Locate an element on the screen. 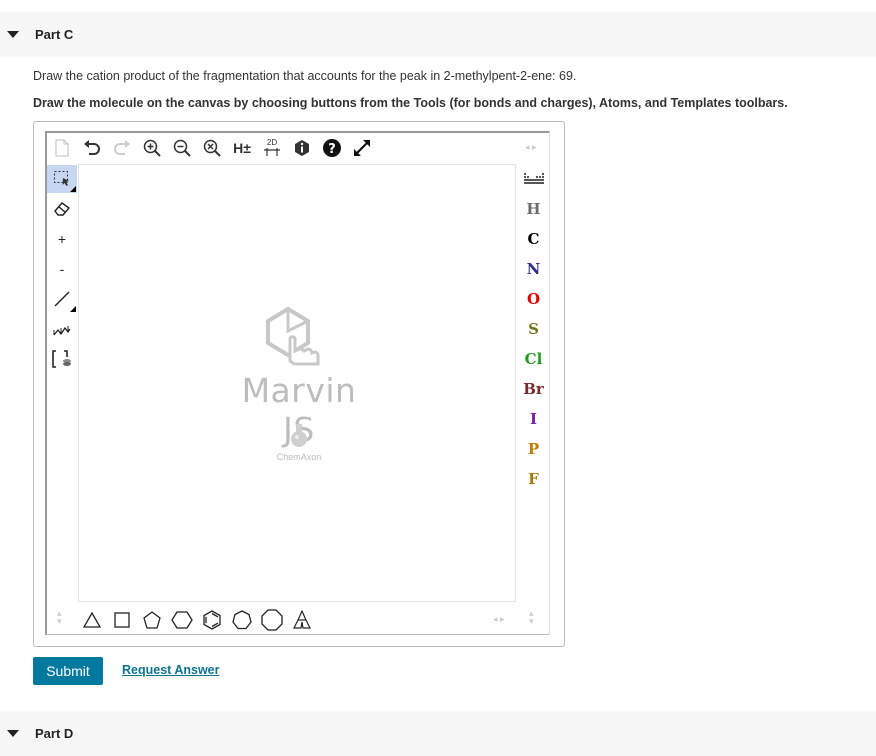 The width and height of the screenshot is (876, 756). negative-charge-tool: - is located at coordinates (62, 269).